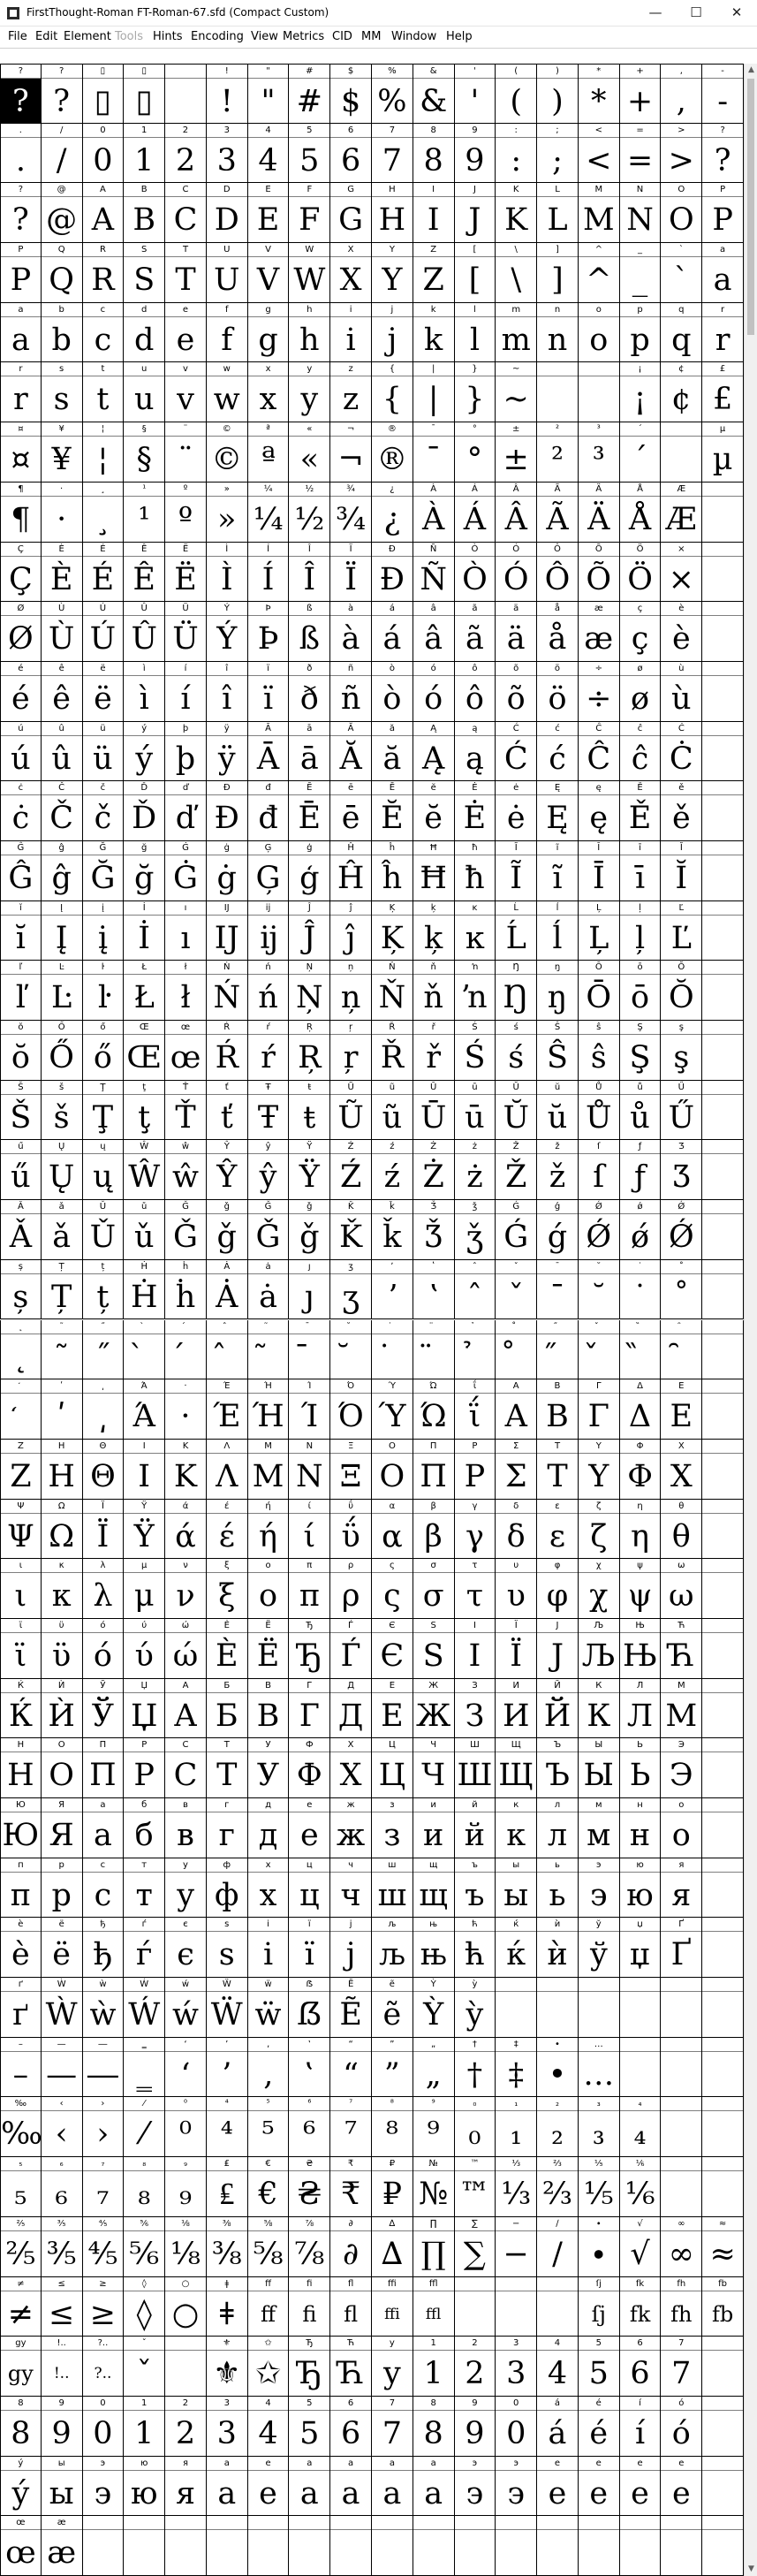 The height and width of the screenshot is (2576, 757). I want to click on glyph-cell: ыы, so click(517, 1889).